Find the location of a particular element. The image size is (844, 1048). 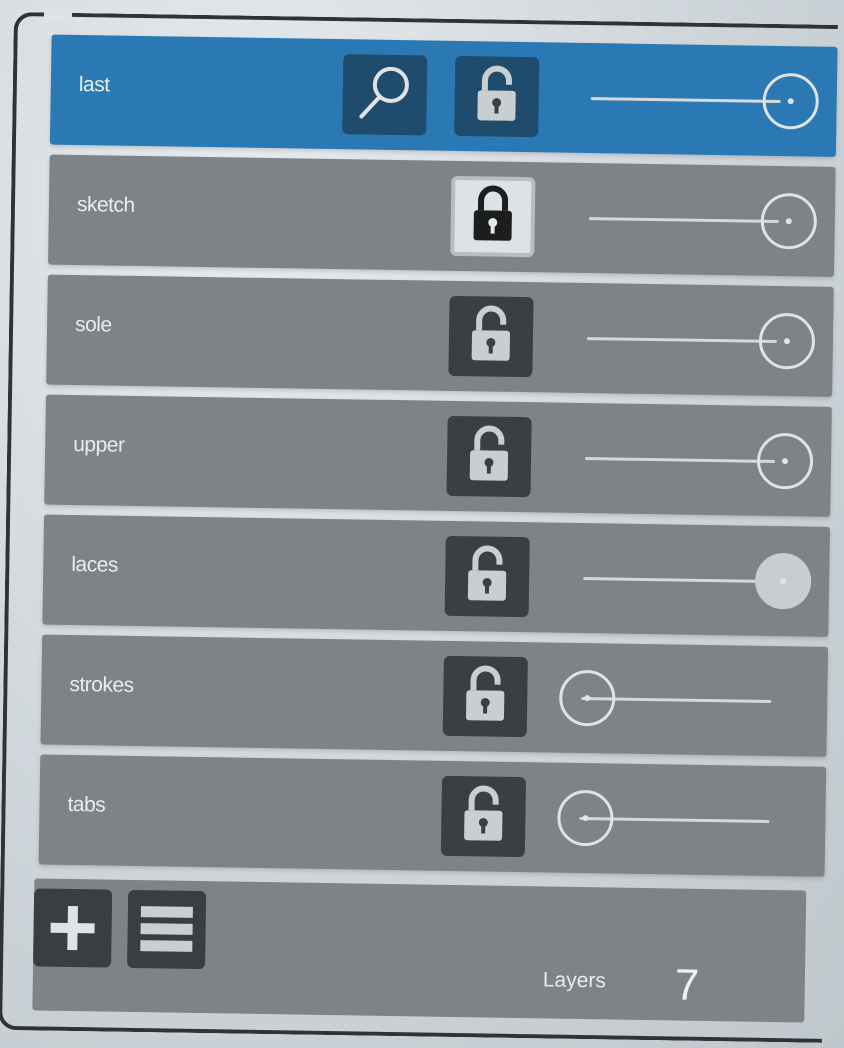

layers-label: Layers is located at coordinates (574, 980).